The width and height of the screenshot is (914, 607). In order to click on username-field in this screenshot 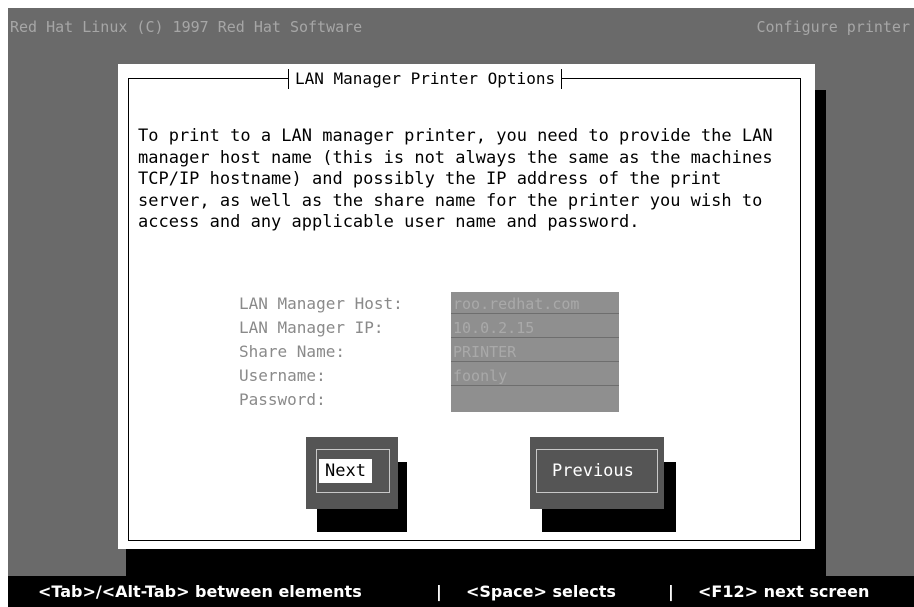, I will do `click(535, 376)`.